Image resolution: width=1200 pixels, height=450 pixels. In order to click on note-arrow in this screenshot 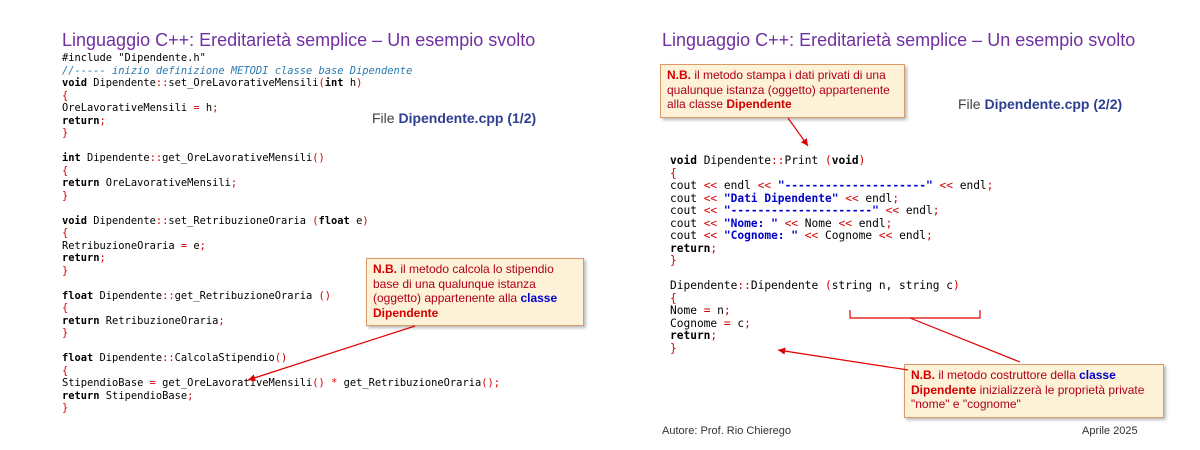, I will do `click(331, 353)`.